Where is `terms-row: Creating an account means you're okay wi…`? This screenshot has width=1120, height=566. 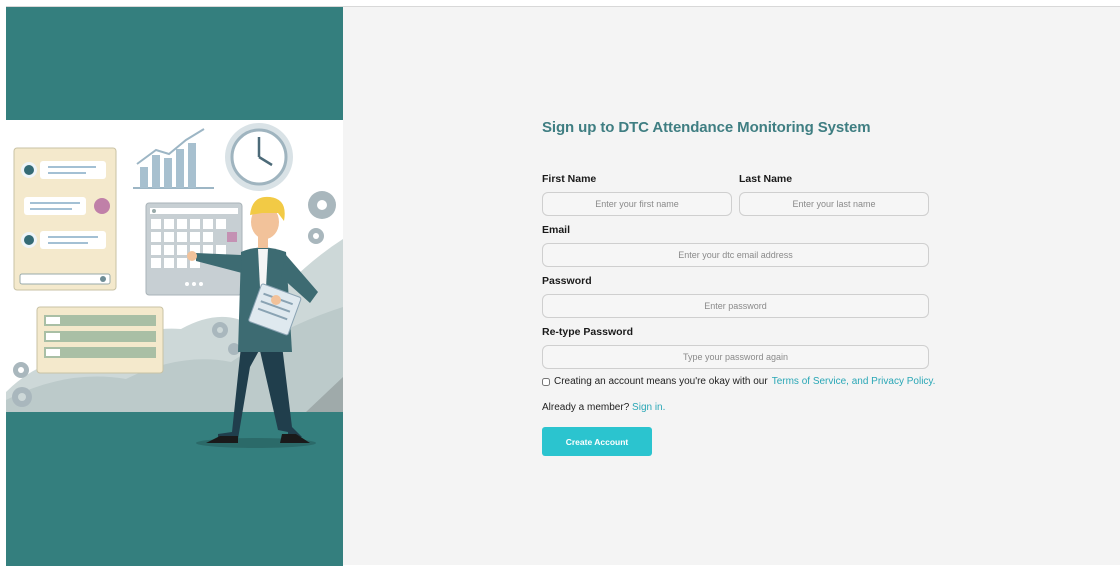 terms-row: Creating an account means you're okay wi… is located at coordinates (738, 381).